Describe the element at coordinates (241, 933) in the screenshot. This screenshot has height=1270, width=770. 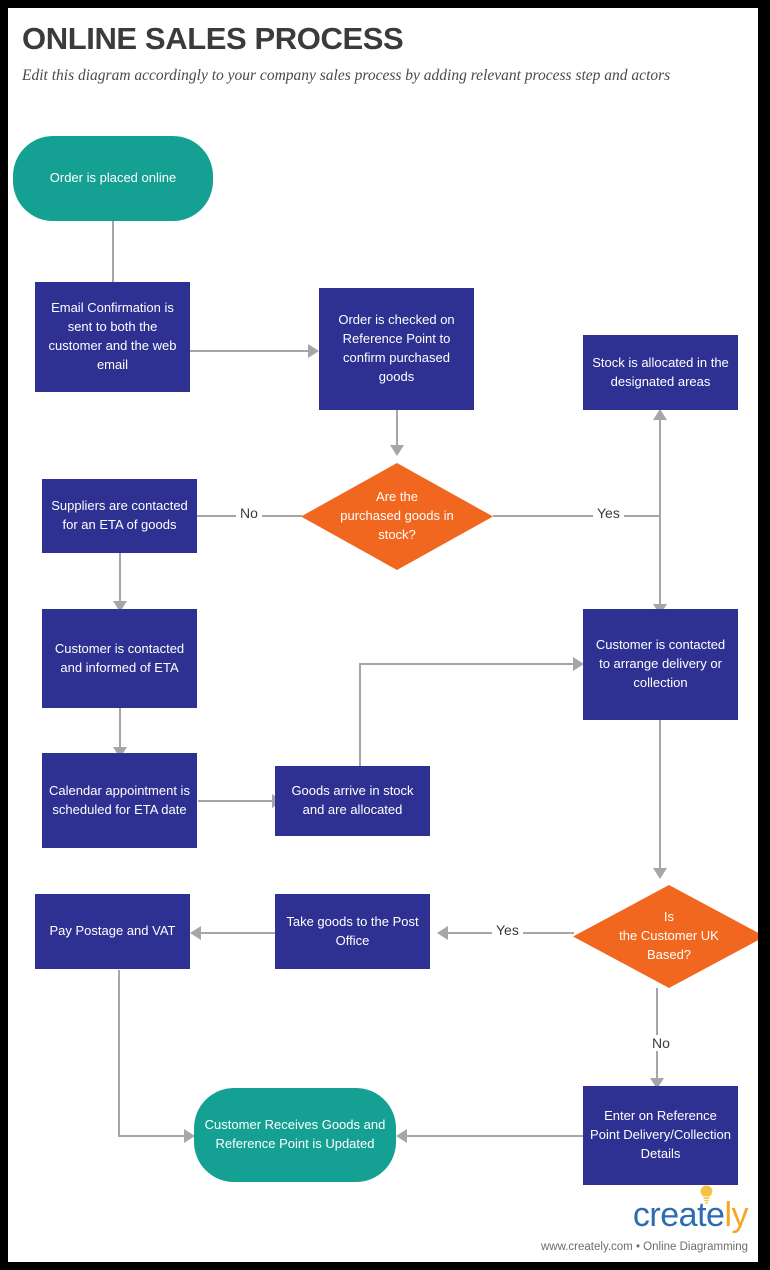
I see `connector-postoffice-postage` at that location.